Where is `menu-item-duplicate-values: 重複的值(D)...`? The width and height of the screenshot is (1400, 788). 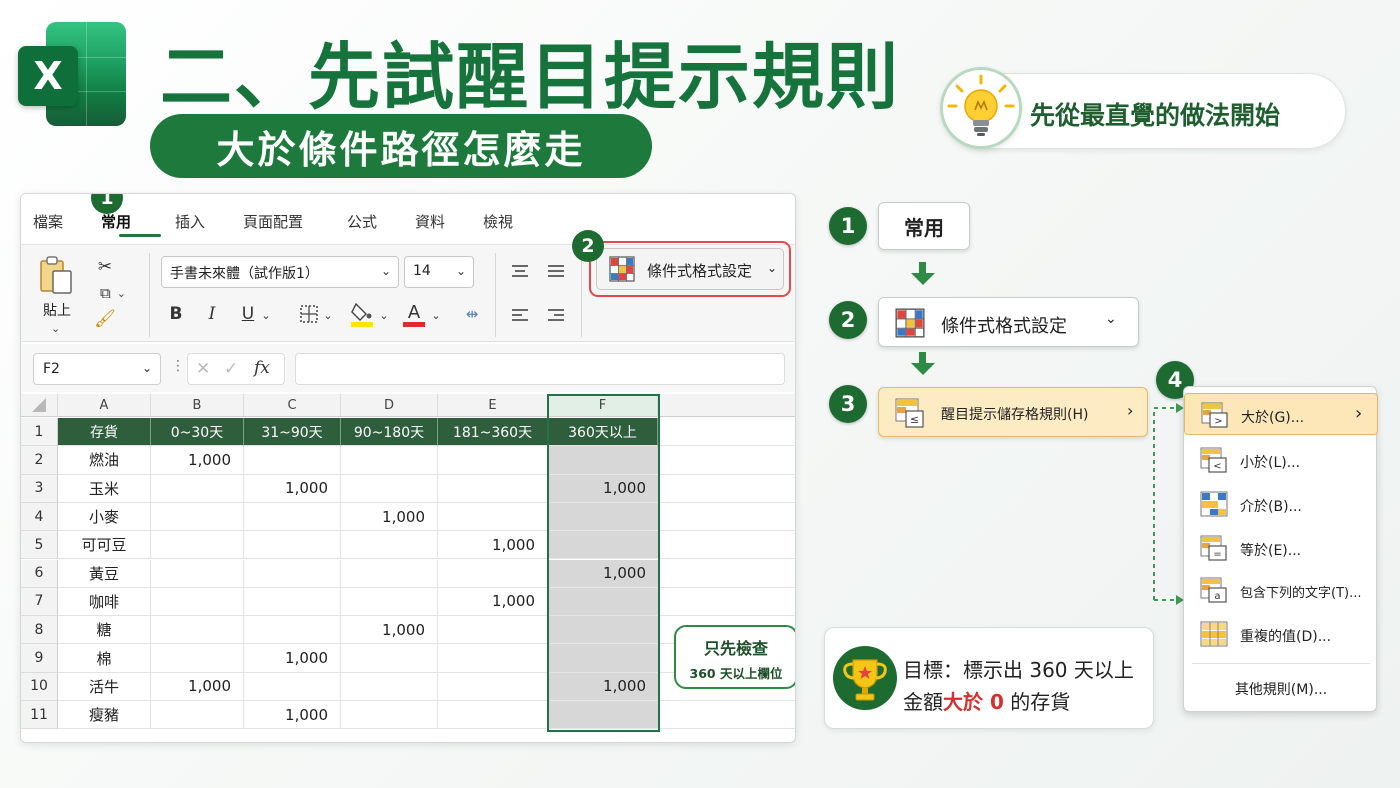
menu-item-duplicate-values: 重複的值(D)... is located at coordinates (1281, 634).